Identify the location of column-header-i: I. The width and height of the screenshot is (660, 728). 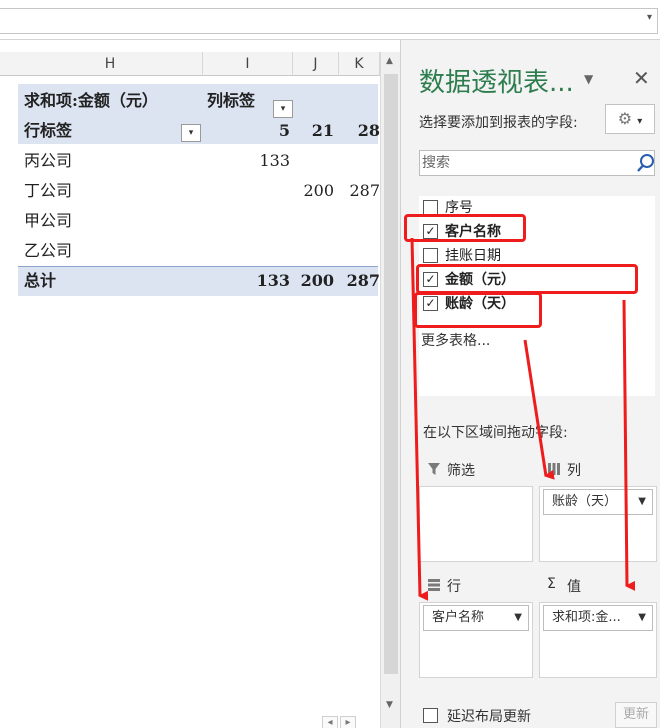
(248, 64).